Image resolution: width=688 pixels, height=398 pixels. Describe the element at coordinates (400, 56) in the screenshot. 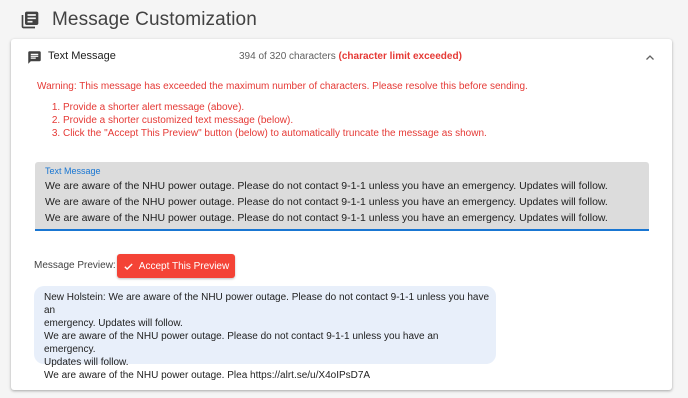

I see `limit-exceeded-label: (character limit exceeded)` at that location.